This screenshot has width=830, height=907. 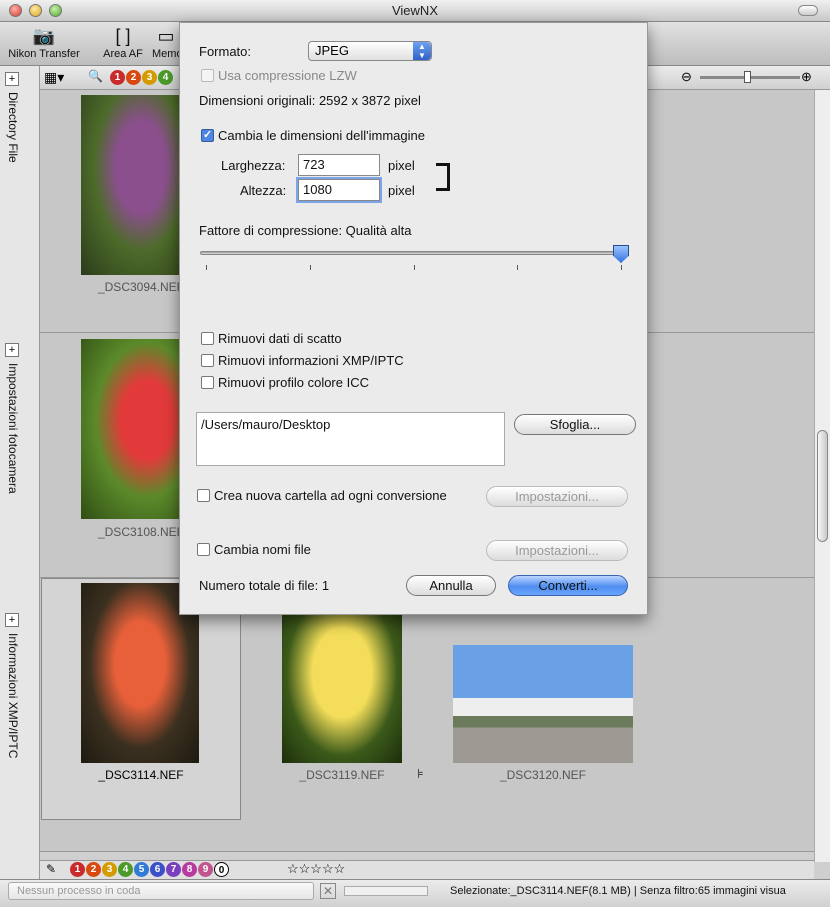 What do you see at coordinates (133, 78) in the screenshot?
I see `label-2-filter: 2` at bounding box center [133, 78].